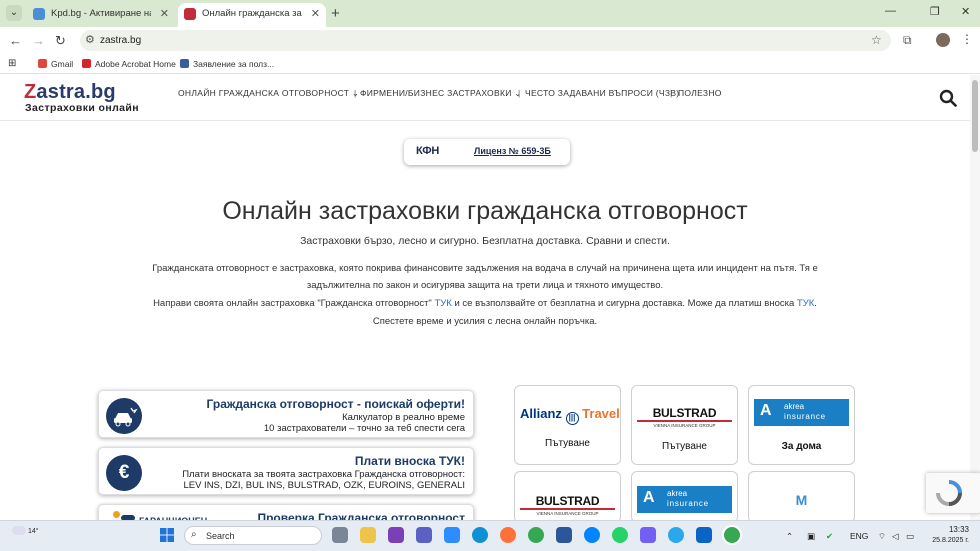 The width and height of the screenshot is (980, 551). What do you see at coordinates (409, 461) in the screenshot?
I see `pay-installment-title: Плати вноска ТУК!` at bounding box center [409, 461].